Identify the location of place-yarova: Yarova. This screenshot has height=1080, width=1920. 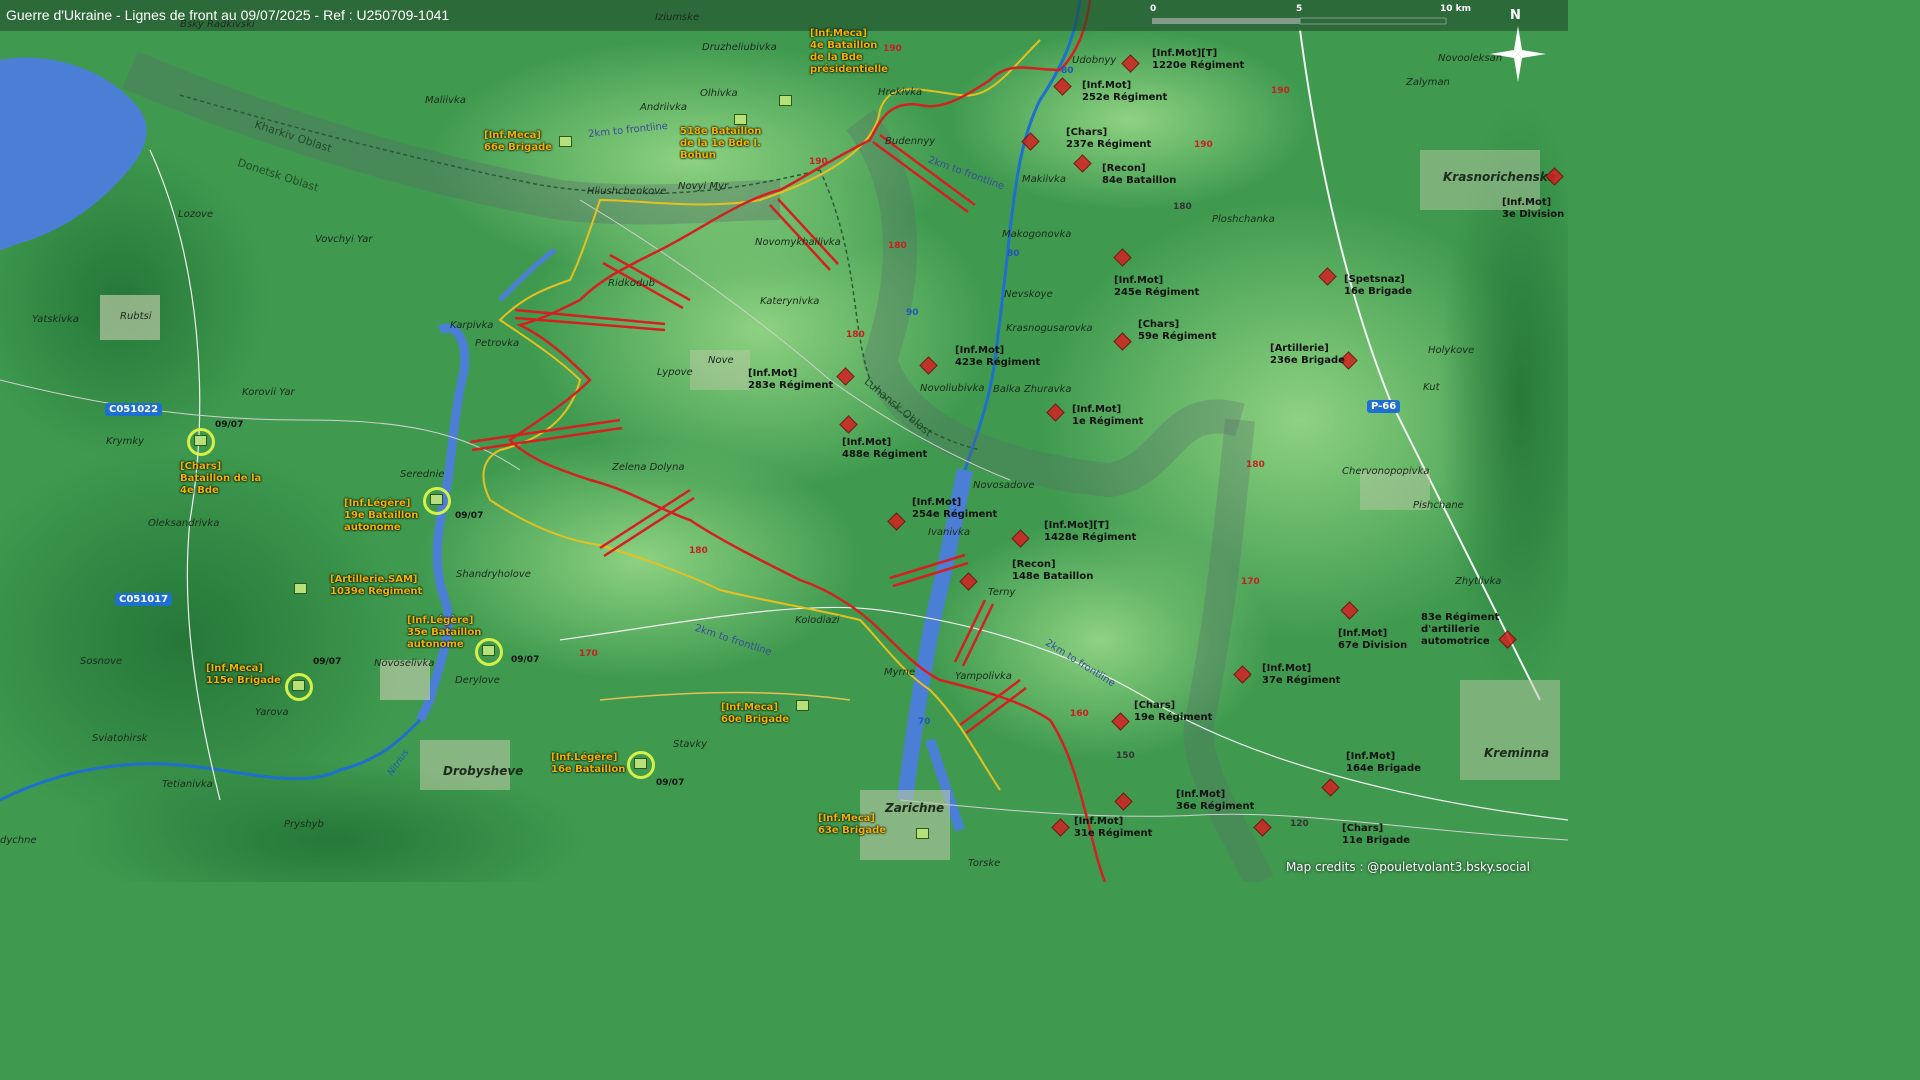
(272, 712).